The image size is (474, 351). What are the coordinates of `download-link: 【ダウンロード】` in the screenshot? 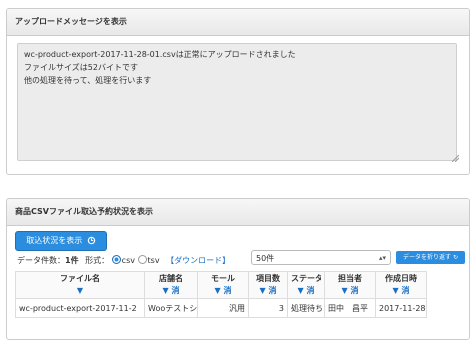 It's located at (198, 260).